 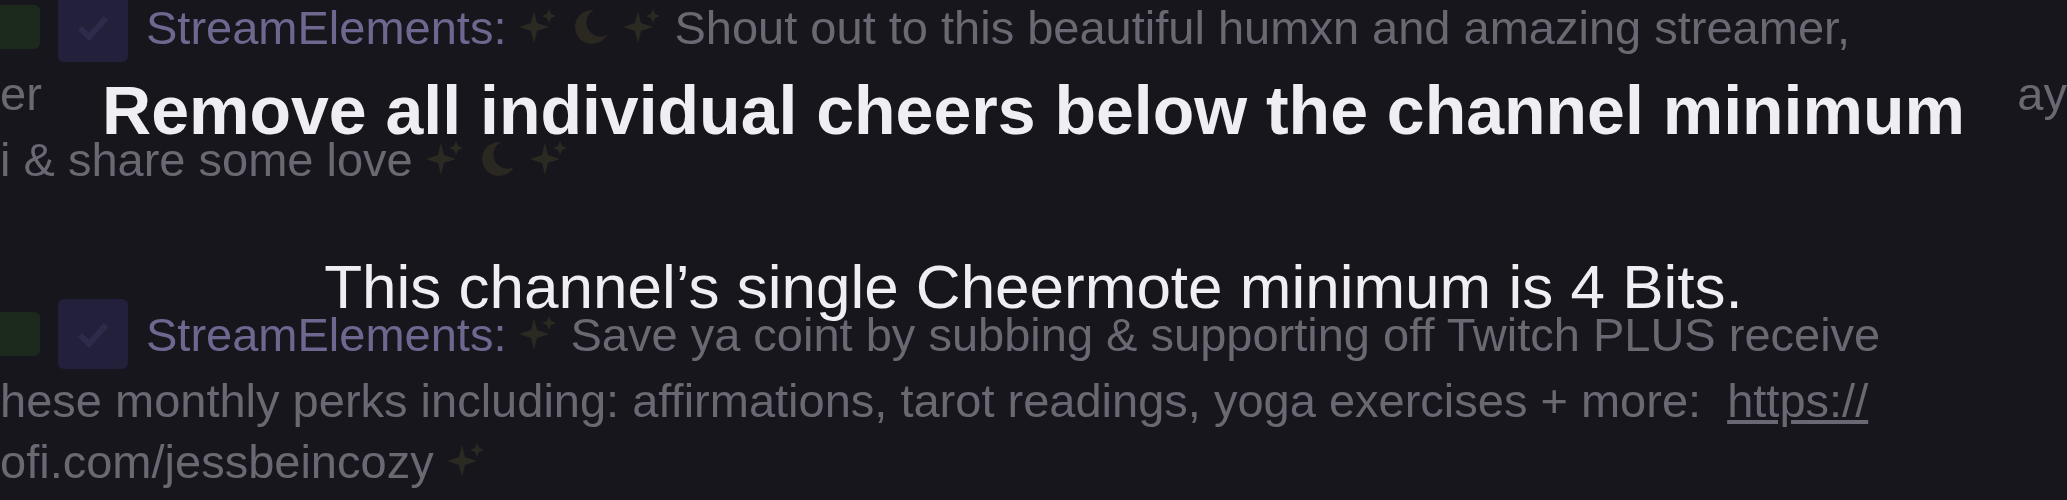 What do you see at coordinates (1798, 400) in the screenshot?
I see `chat-link: https://` at bounding box center [1798, 400].